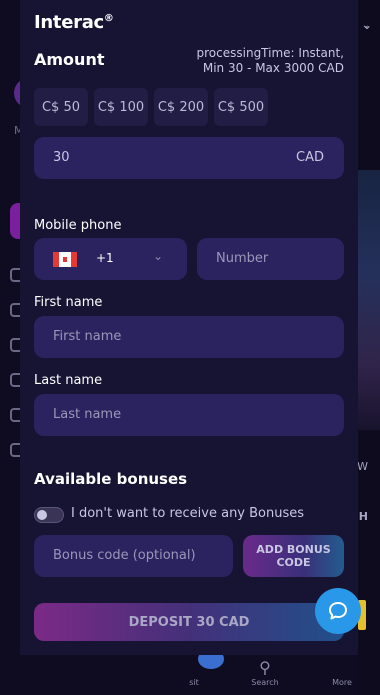 The height and width of the screenshot is (695, 380). Describe the element at coordinates (363, 516) in the screenshot. I see `background-letter-h: H` at that location.